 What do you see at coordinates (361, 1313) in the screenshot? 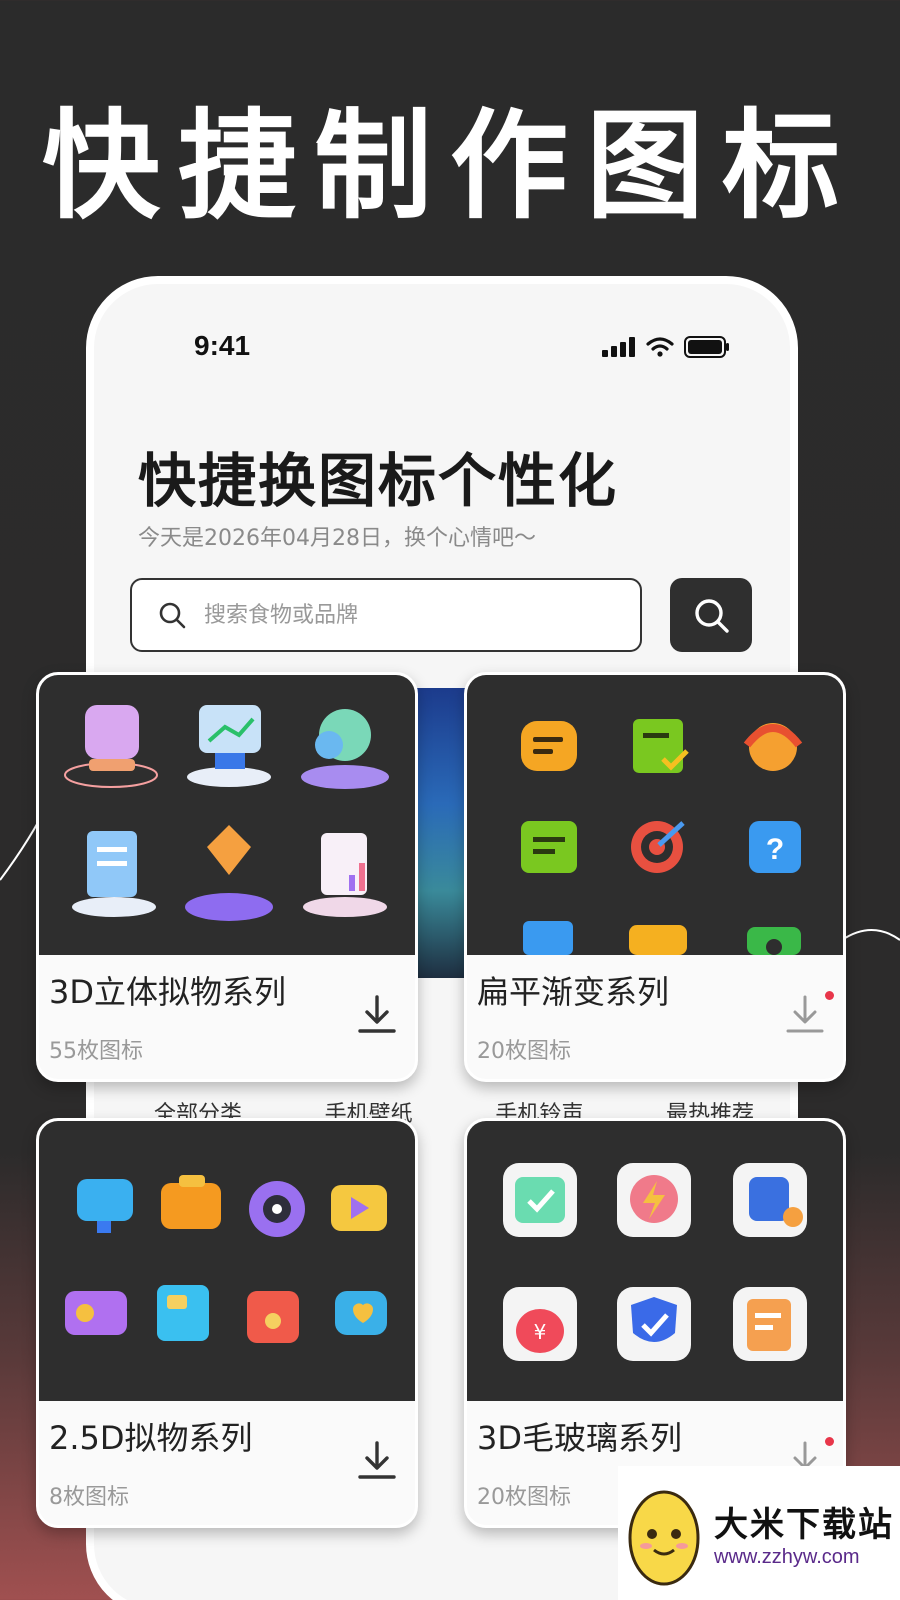
I see `chat-heart-icon` at bounding box center [361, 1313].